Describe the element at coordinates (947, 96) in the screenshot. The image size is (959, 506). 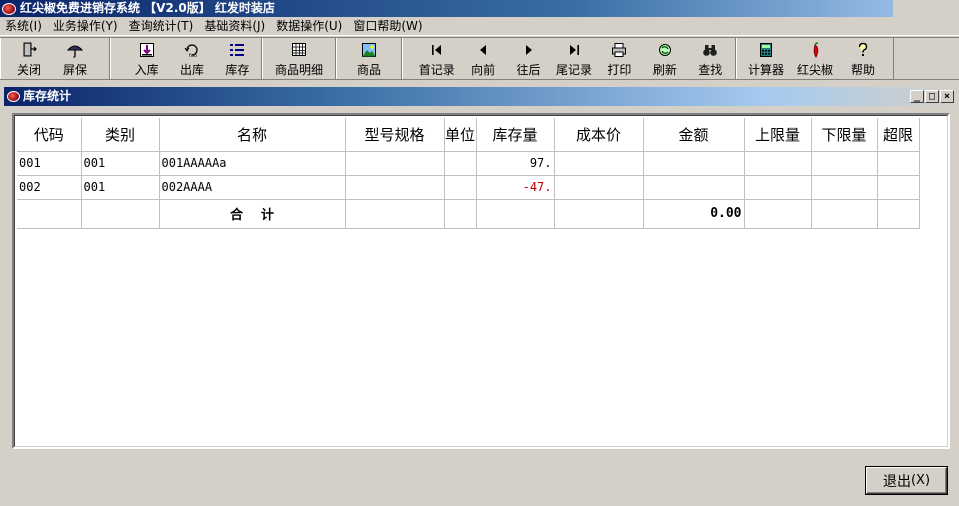
I see `close-window-button: ×` at that location.